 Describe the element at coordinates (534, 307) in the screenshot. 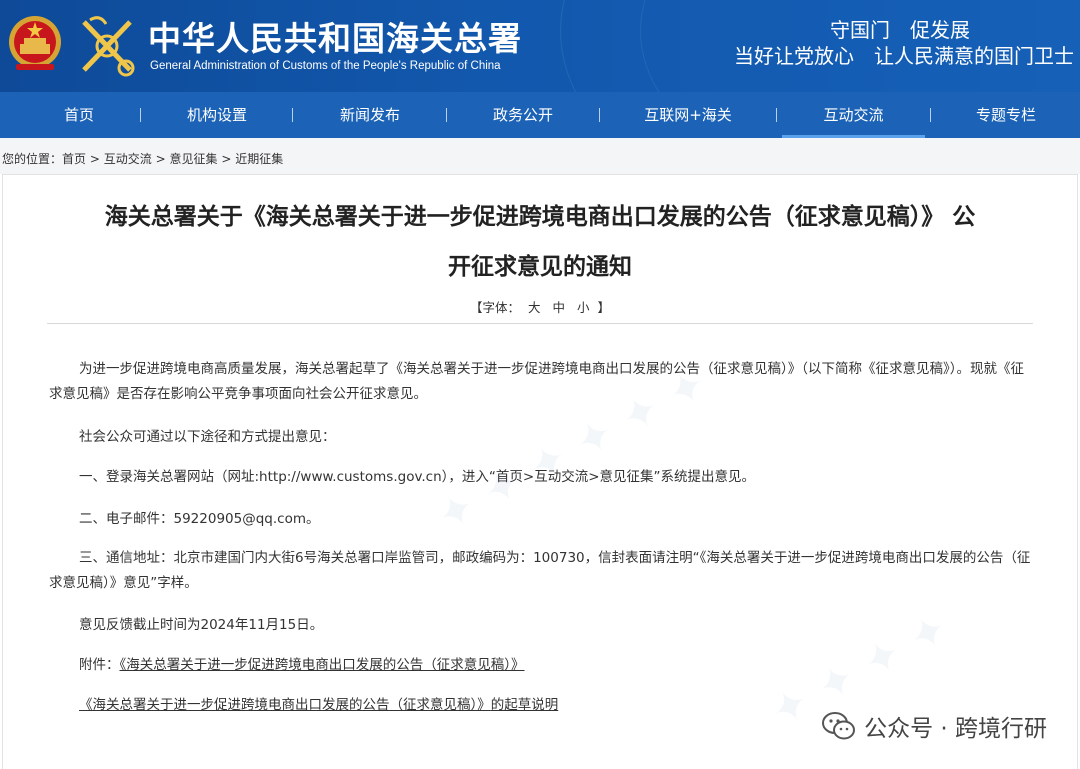

I see `font-size-large: 大` at that location.